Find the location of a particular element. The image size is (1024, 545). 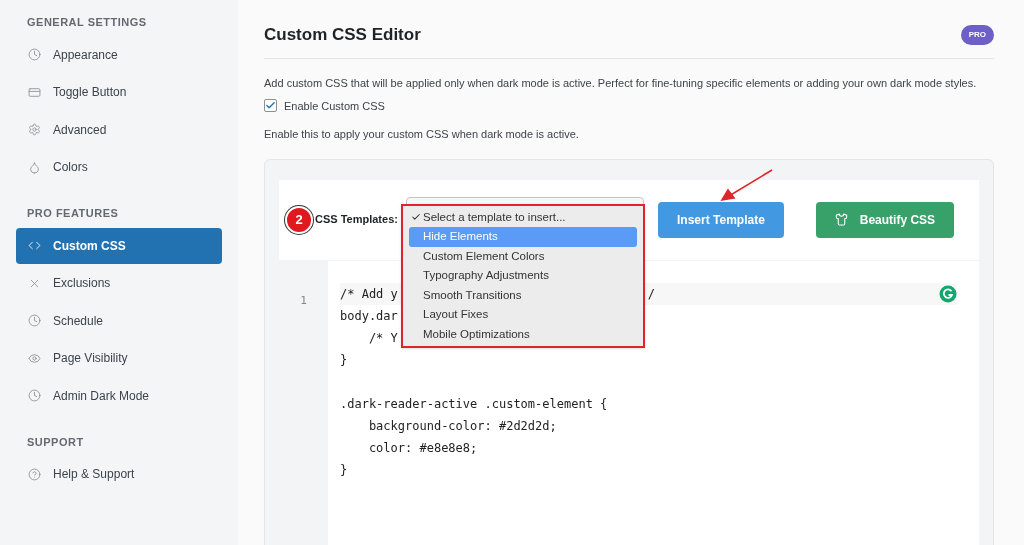

eye-icon is located at coordinates (34, 358).